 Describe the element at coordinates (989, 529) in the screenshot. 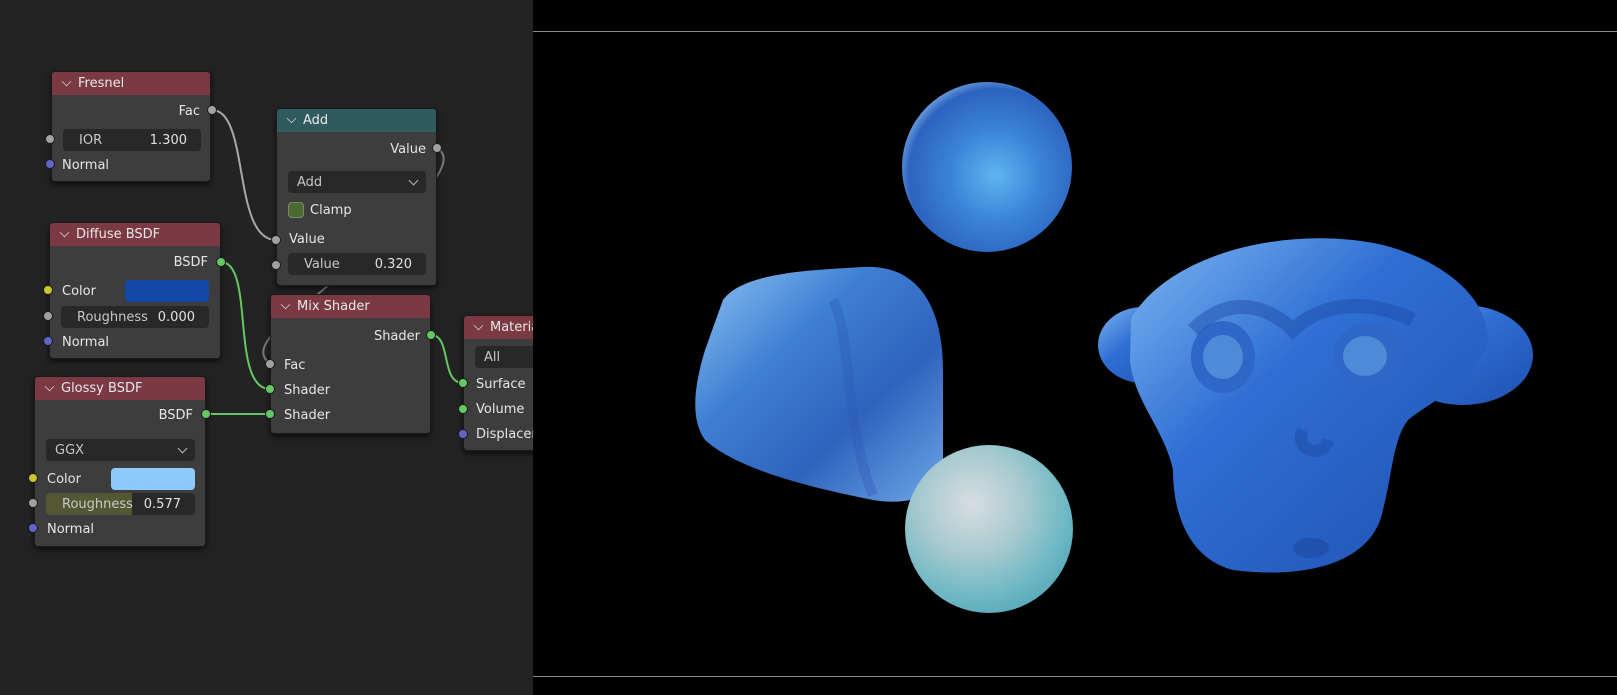

I see `sphere-bottom` at that location.